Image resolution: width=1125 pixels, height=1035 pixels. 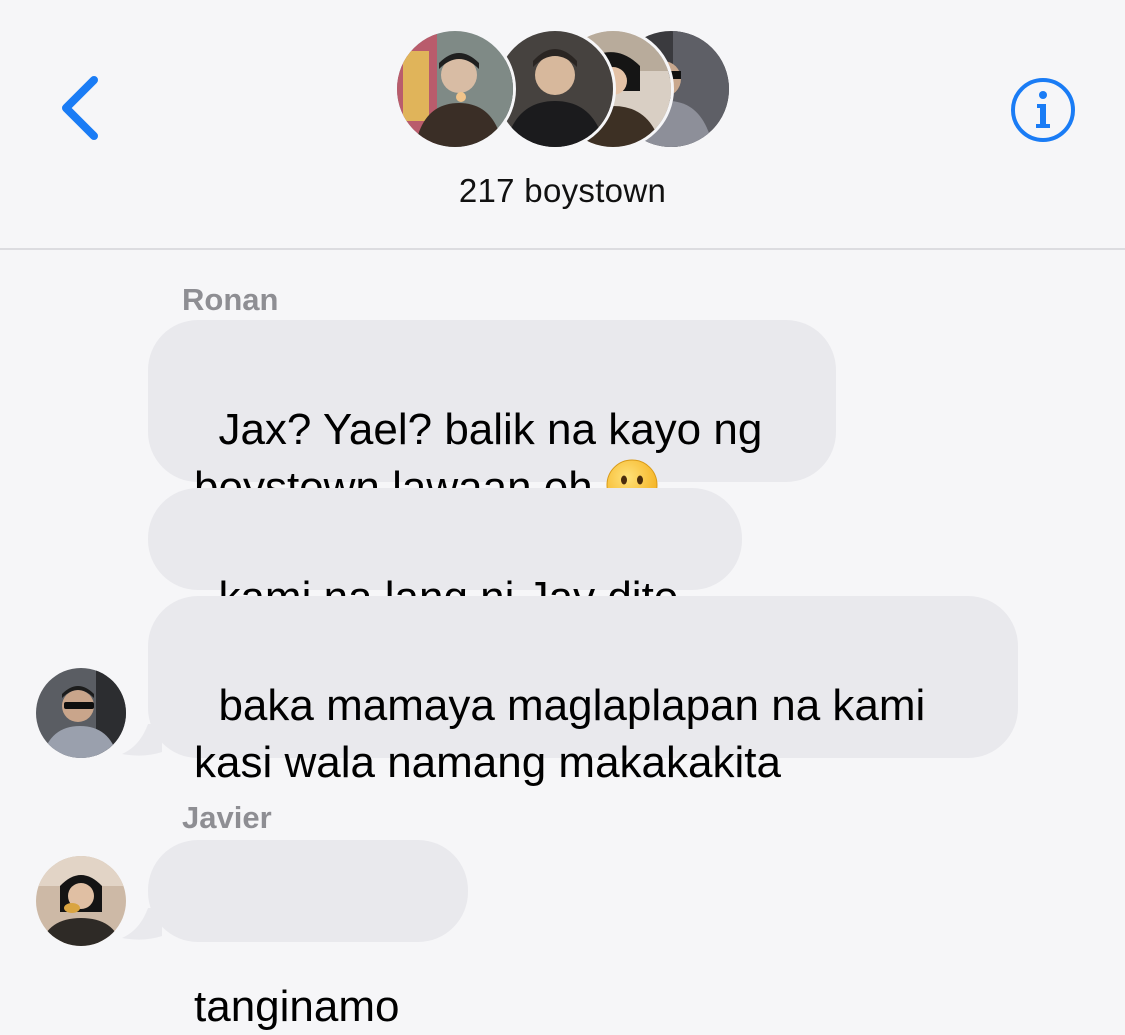 I want to click on info-button, so click(x=1043, y=110).